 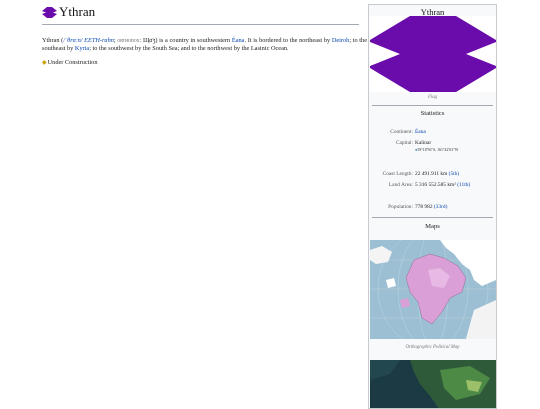 What do you see at coordinates (440, 207) in the screenshot?
I see `population-rank-link: (33rd)` at bounding box center [440, 207].